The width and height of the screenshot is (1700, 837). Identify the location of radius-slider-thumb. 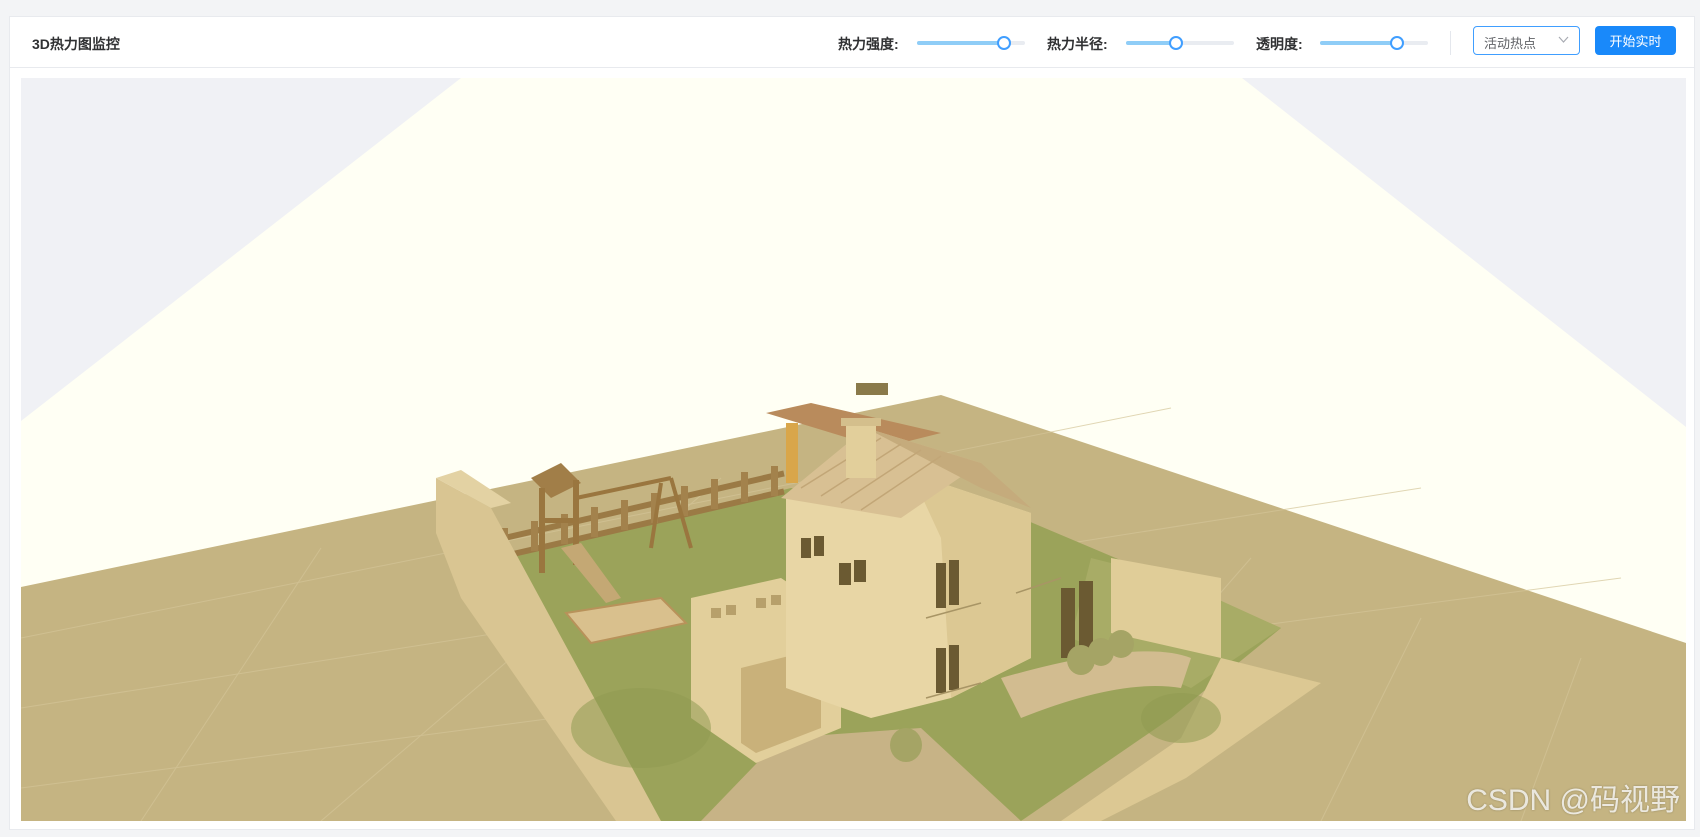
(1175, 43).